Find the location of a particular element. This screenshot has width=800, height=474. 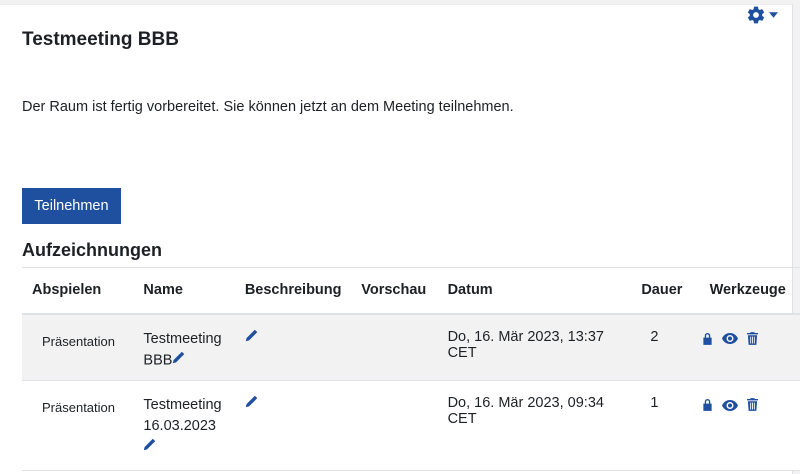

name-cell: Testmeeting 16.03.2023 is located at coordinates (184, 425).